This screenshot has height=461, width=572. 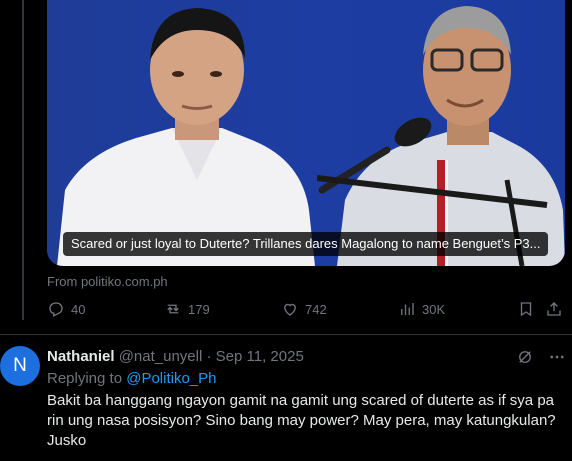 I want to click on more-icon, so click(x=557, y=357).